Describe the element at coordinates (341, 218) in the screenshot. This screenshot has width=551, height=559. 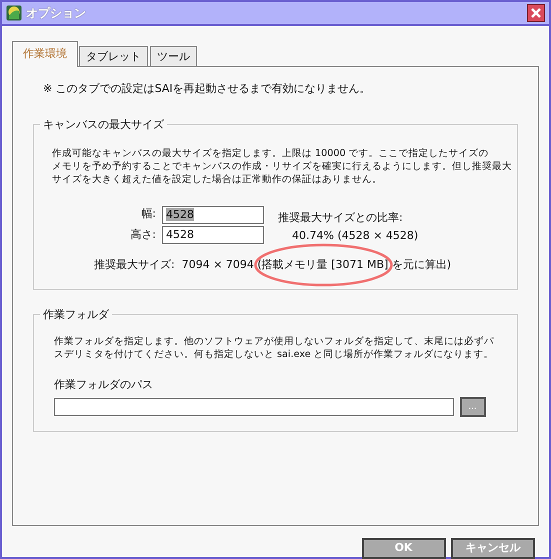
I see `ratio-label: 推奨最大サイズとの比率:` at that location.